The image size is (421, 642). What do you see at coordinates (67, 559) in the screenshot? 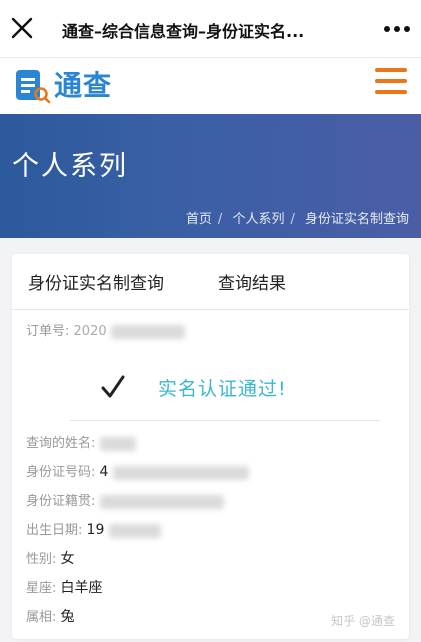
I see `gender-value: 女` at bounding box center [67, 559].